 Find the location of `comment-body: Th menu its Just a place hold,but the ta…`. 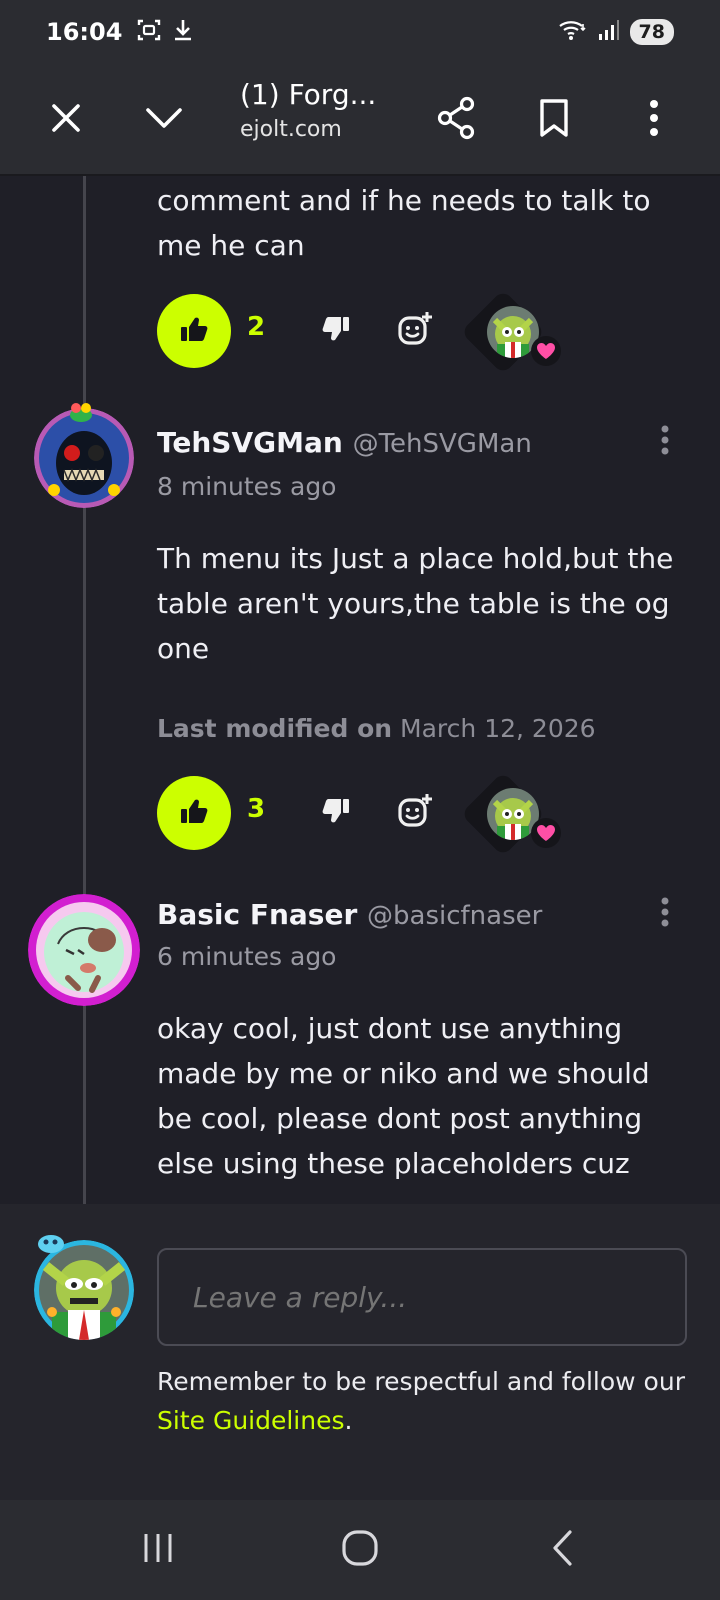

comment-body: Th menu its Just a place hold,but the ta… is located at coordinates (415, 603).